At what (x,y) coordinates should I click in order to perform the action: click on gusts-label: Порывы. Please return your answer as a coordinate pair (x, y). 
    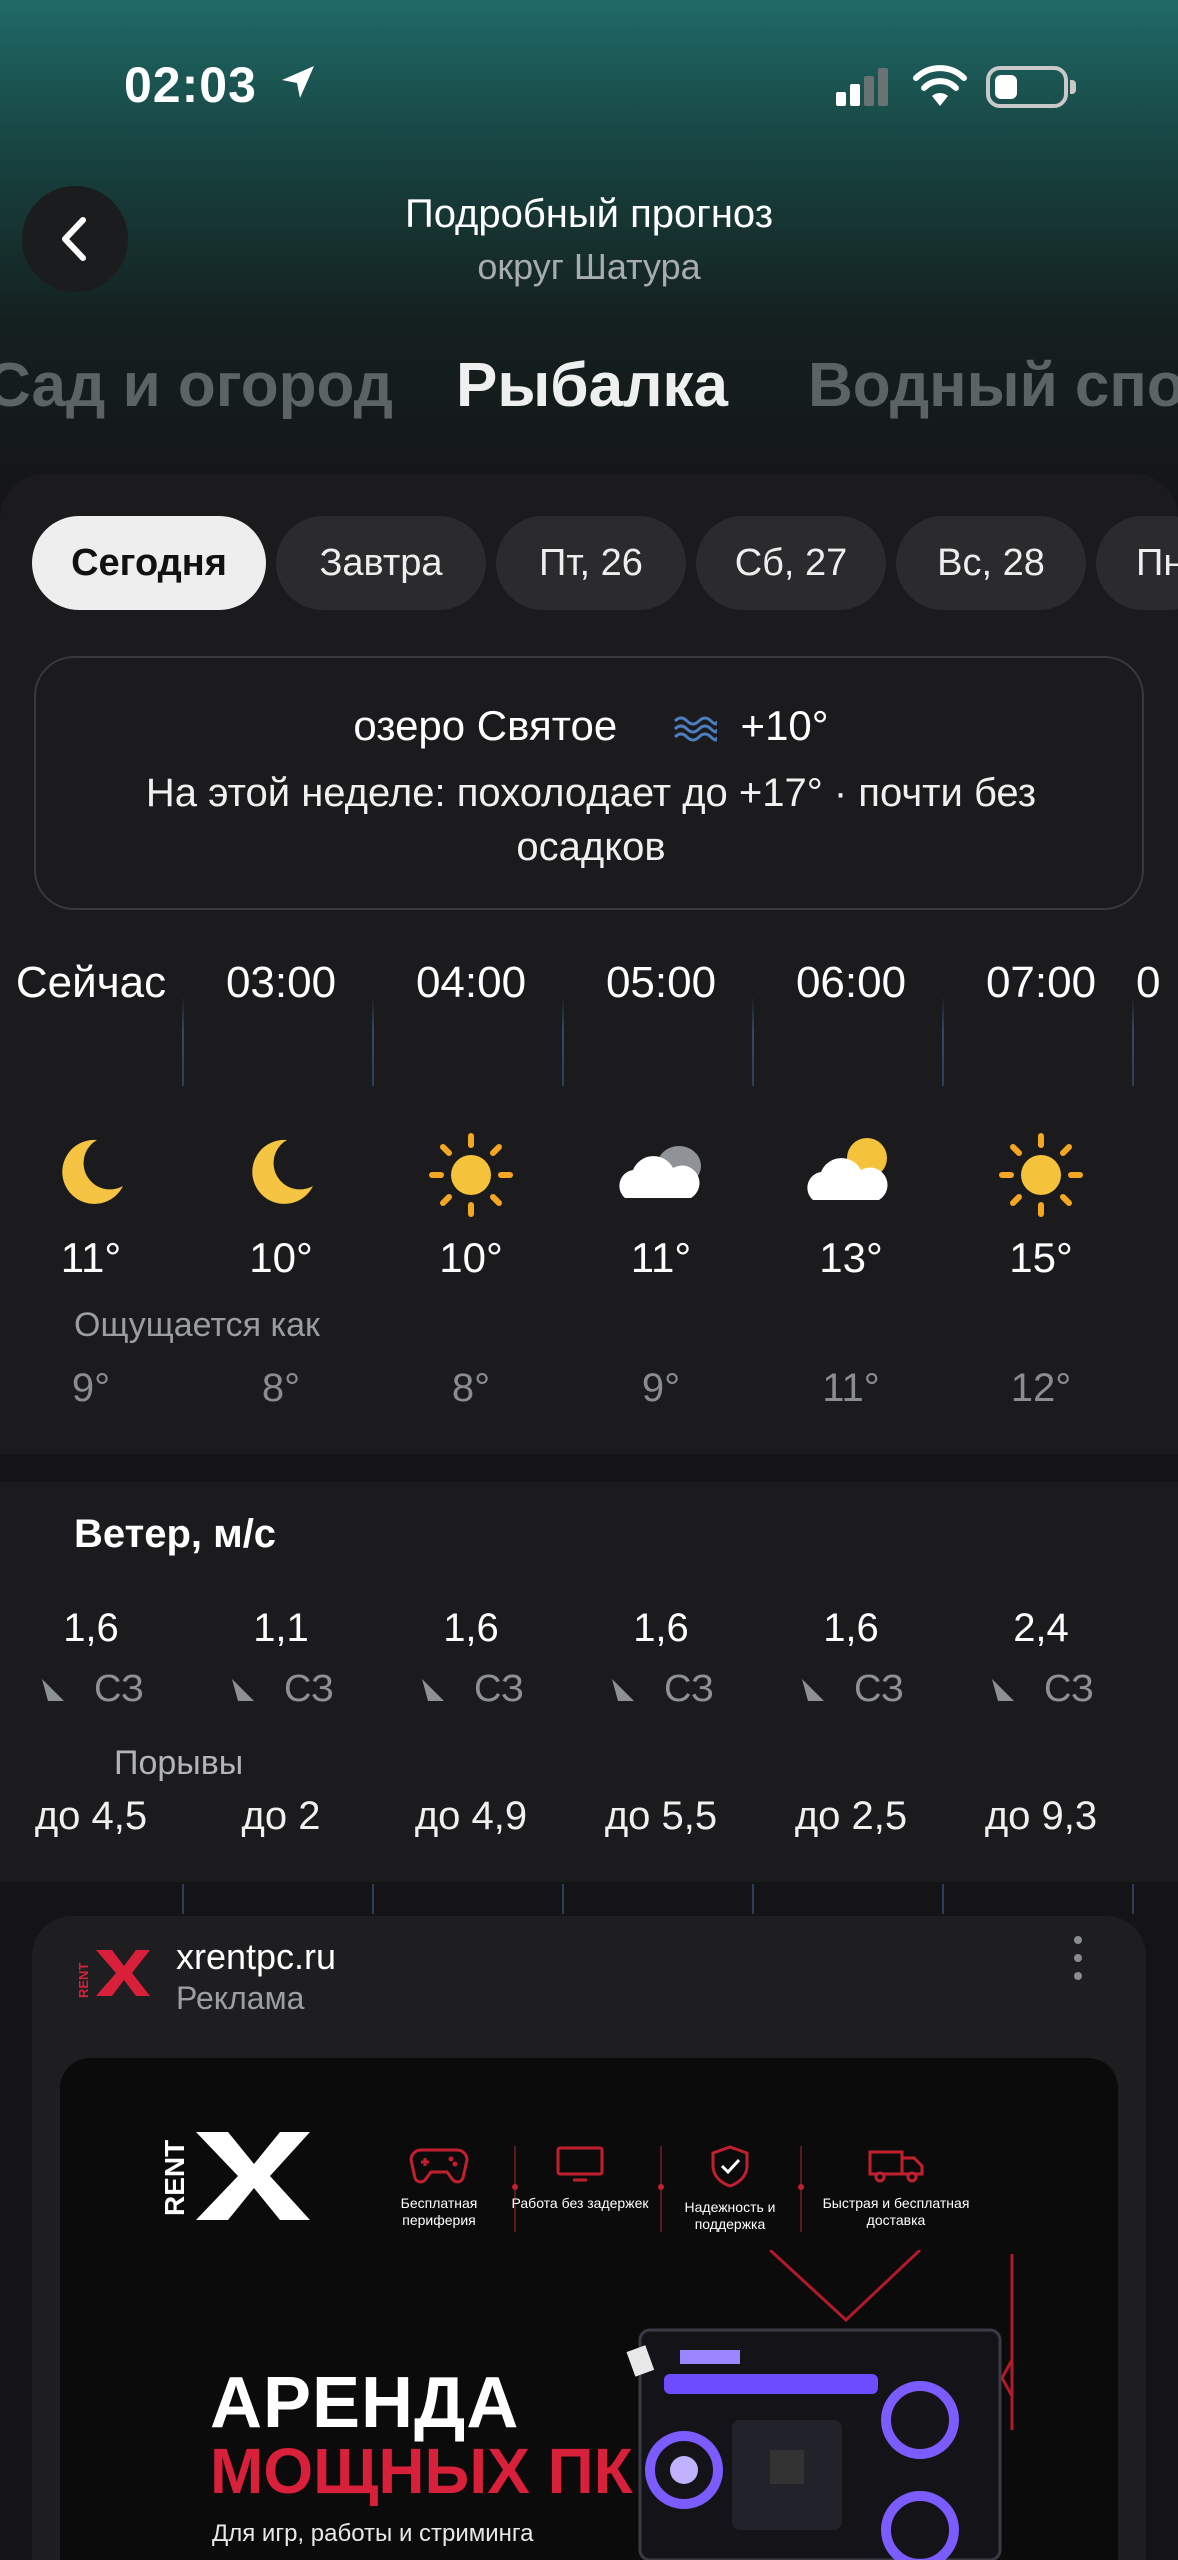
    Looking at the image, I should click on (179, 1763).